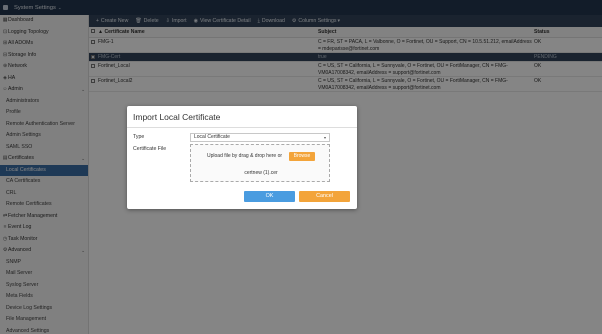 This screenshot has height=334, width=602. Describe the element at coordinates (261, 173) in the screenshot. I see `selected-file-name: certnew (1).cer` at that location.